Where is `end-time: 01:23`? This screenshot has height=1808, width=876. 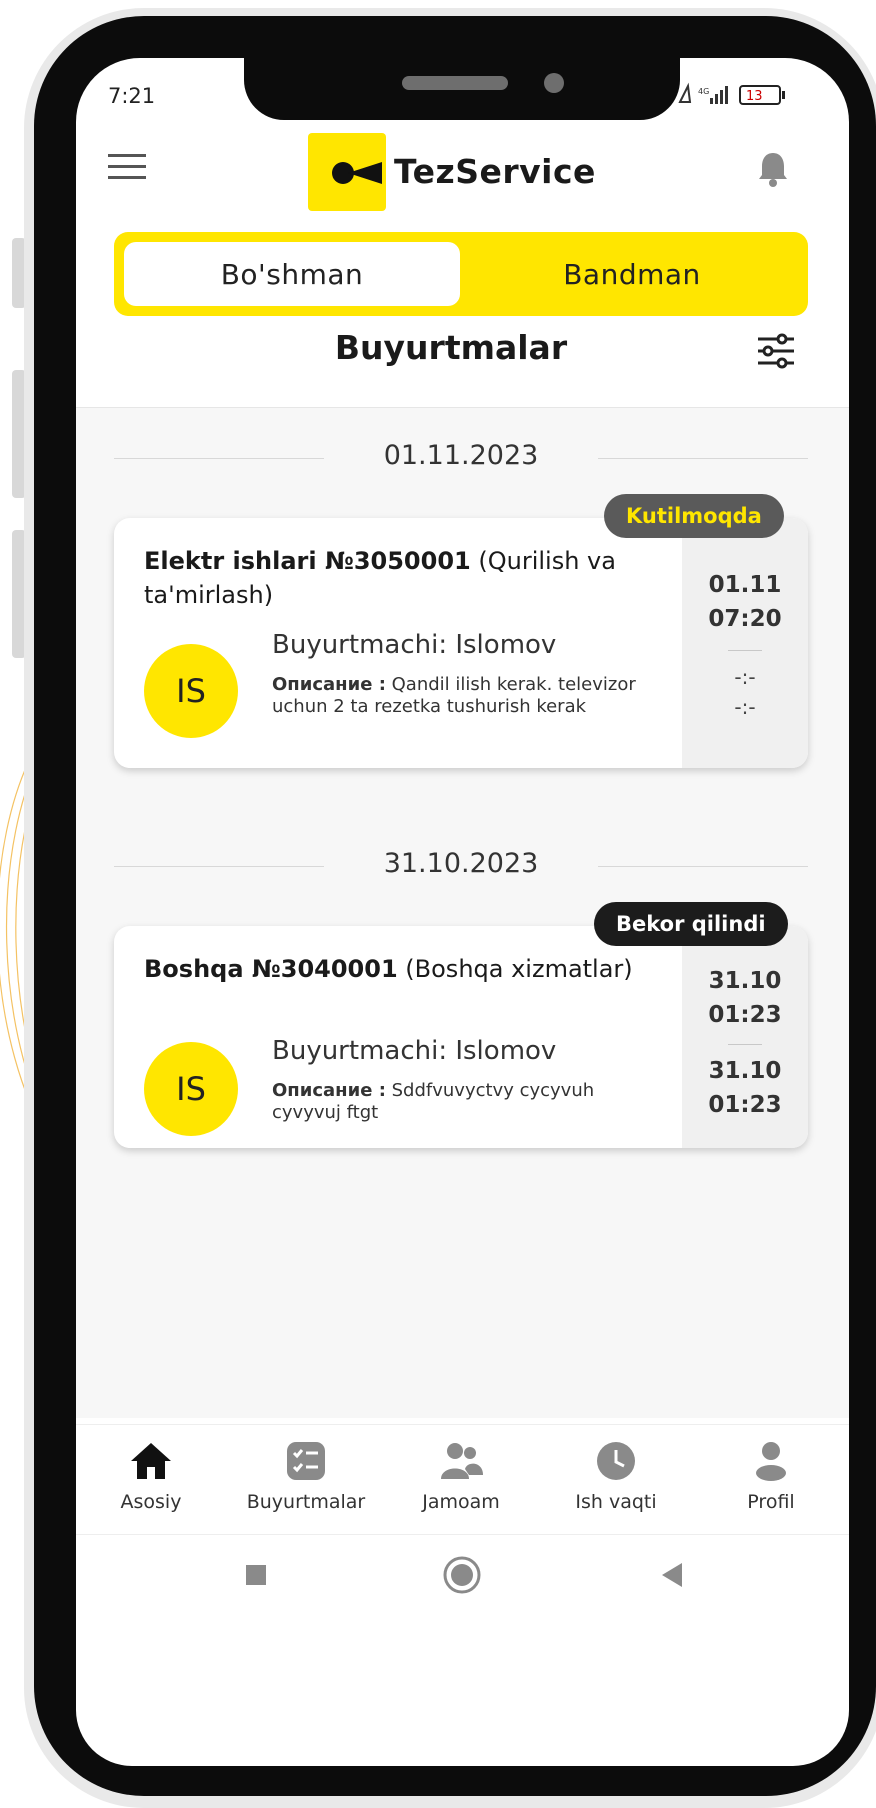
end-time: 01:23 is located at coordinates (745, 1105).